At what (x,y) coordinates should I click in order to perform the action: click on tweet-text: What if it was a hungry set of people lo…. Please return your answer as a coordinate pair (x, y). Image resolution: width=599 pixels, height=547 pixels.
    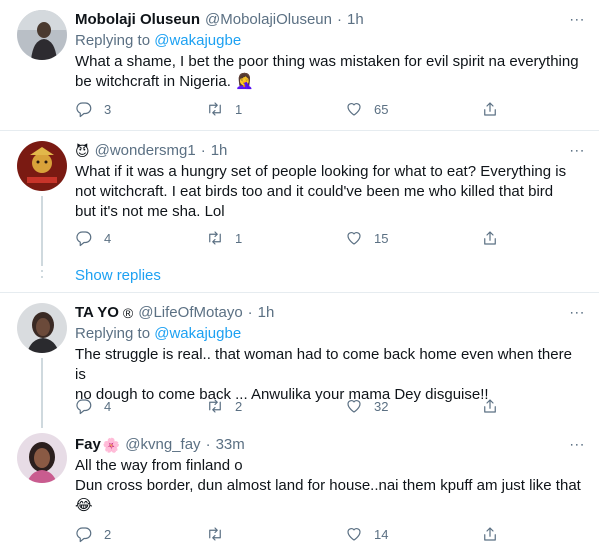
    Looking at the image, I should click on (321, 191).